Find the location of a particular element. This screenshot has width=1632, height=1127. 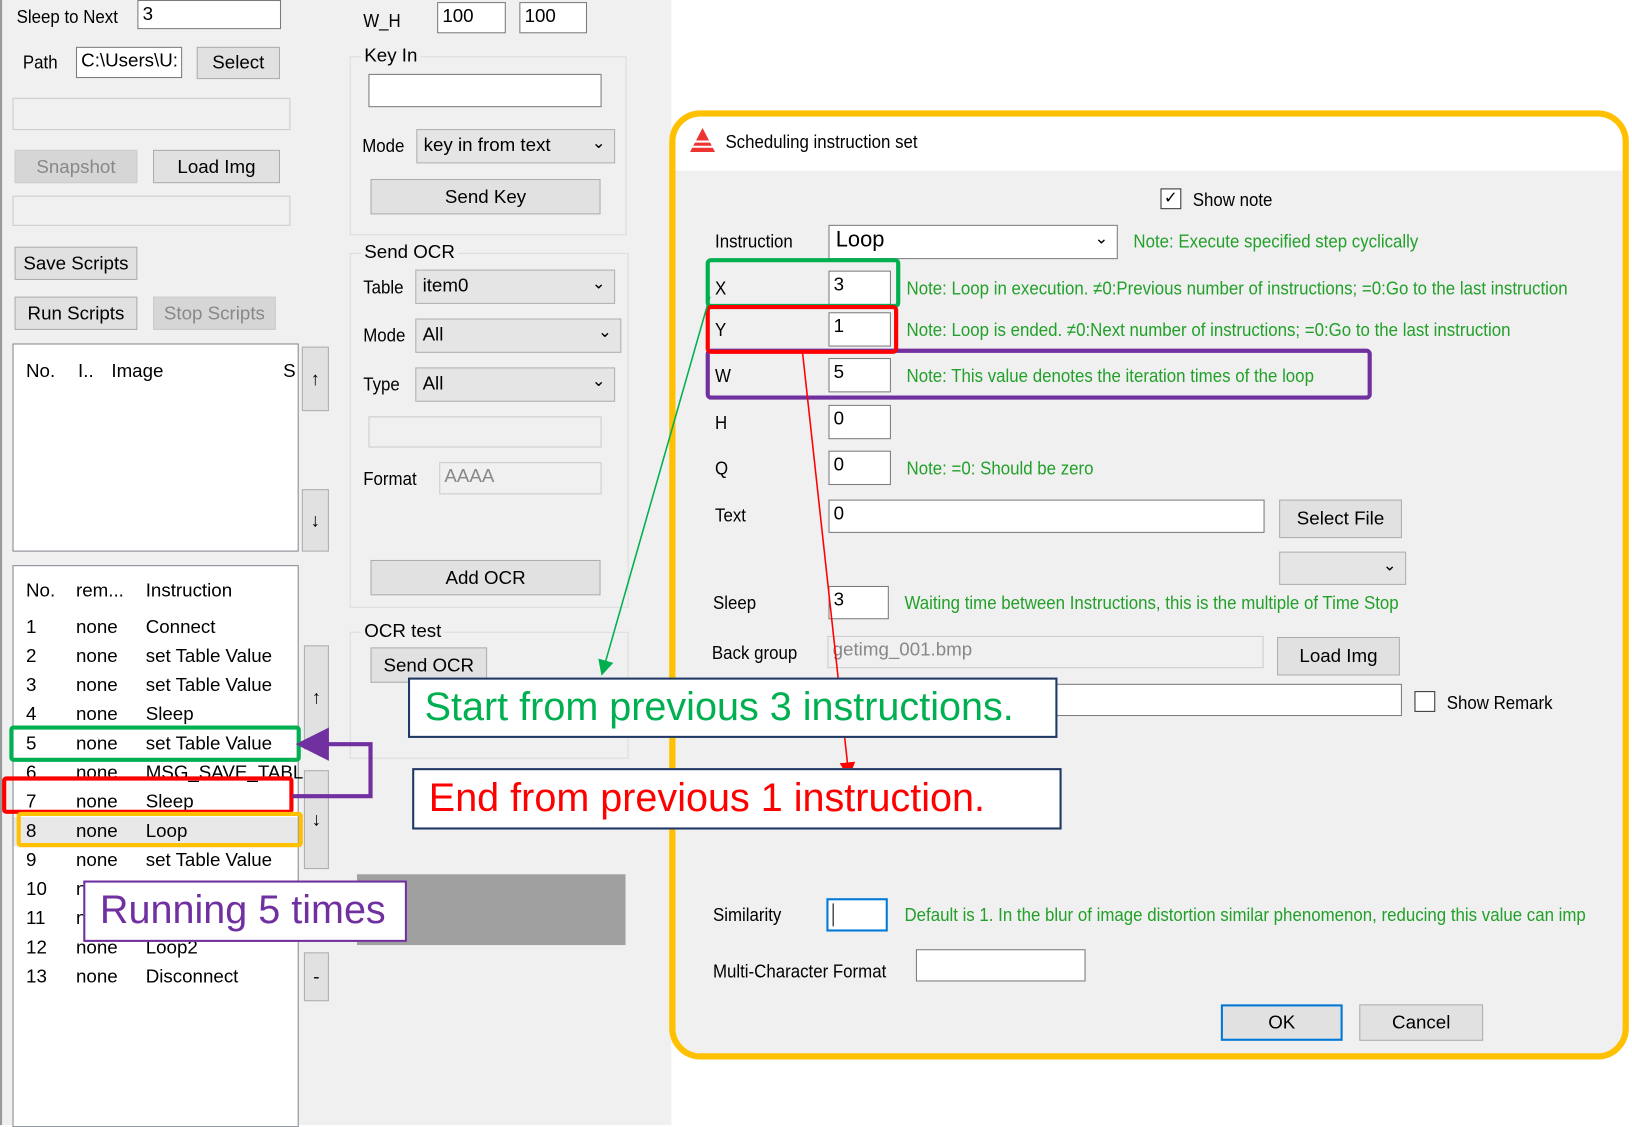

running-callout: Running 5 times is located at coordinates (245, 911).